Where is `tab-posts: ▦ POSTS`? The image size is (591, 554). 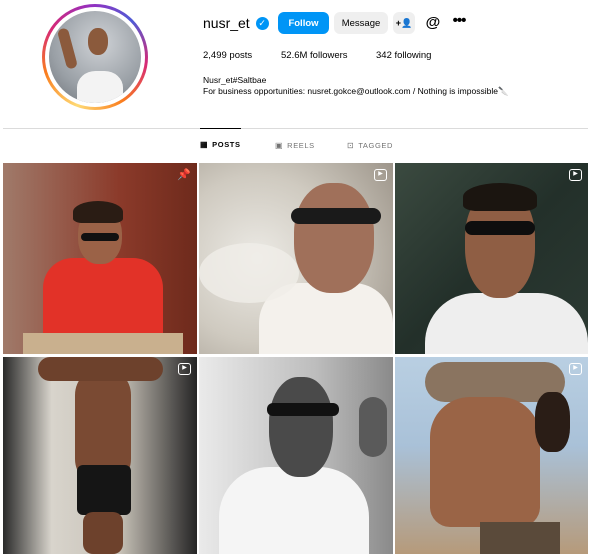
tab-posts: ▦ POSTS is located at coordinates (220, 144).